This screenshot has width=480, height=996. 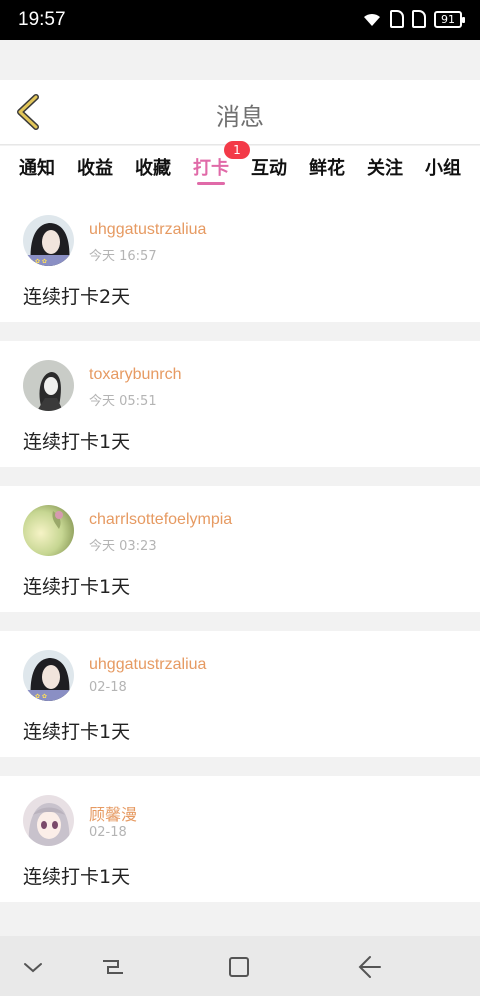 I want to click on recent-apps-icon, so click(x=113, y=967).